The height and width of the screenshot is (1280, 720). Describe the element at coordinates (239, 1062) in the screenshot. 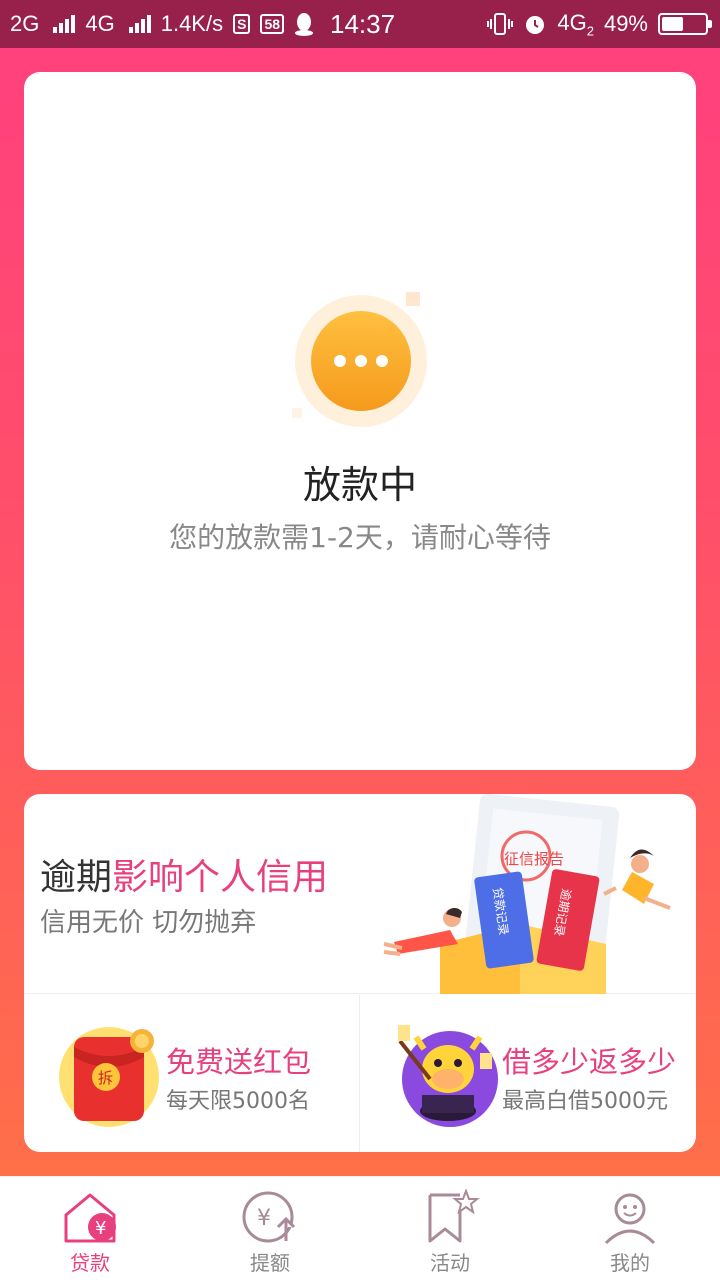

I see `promo-title: 免费送红包` at that location.